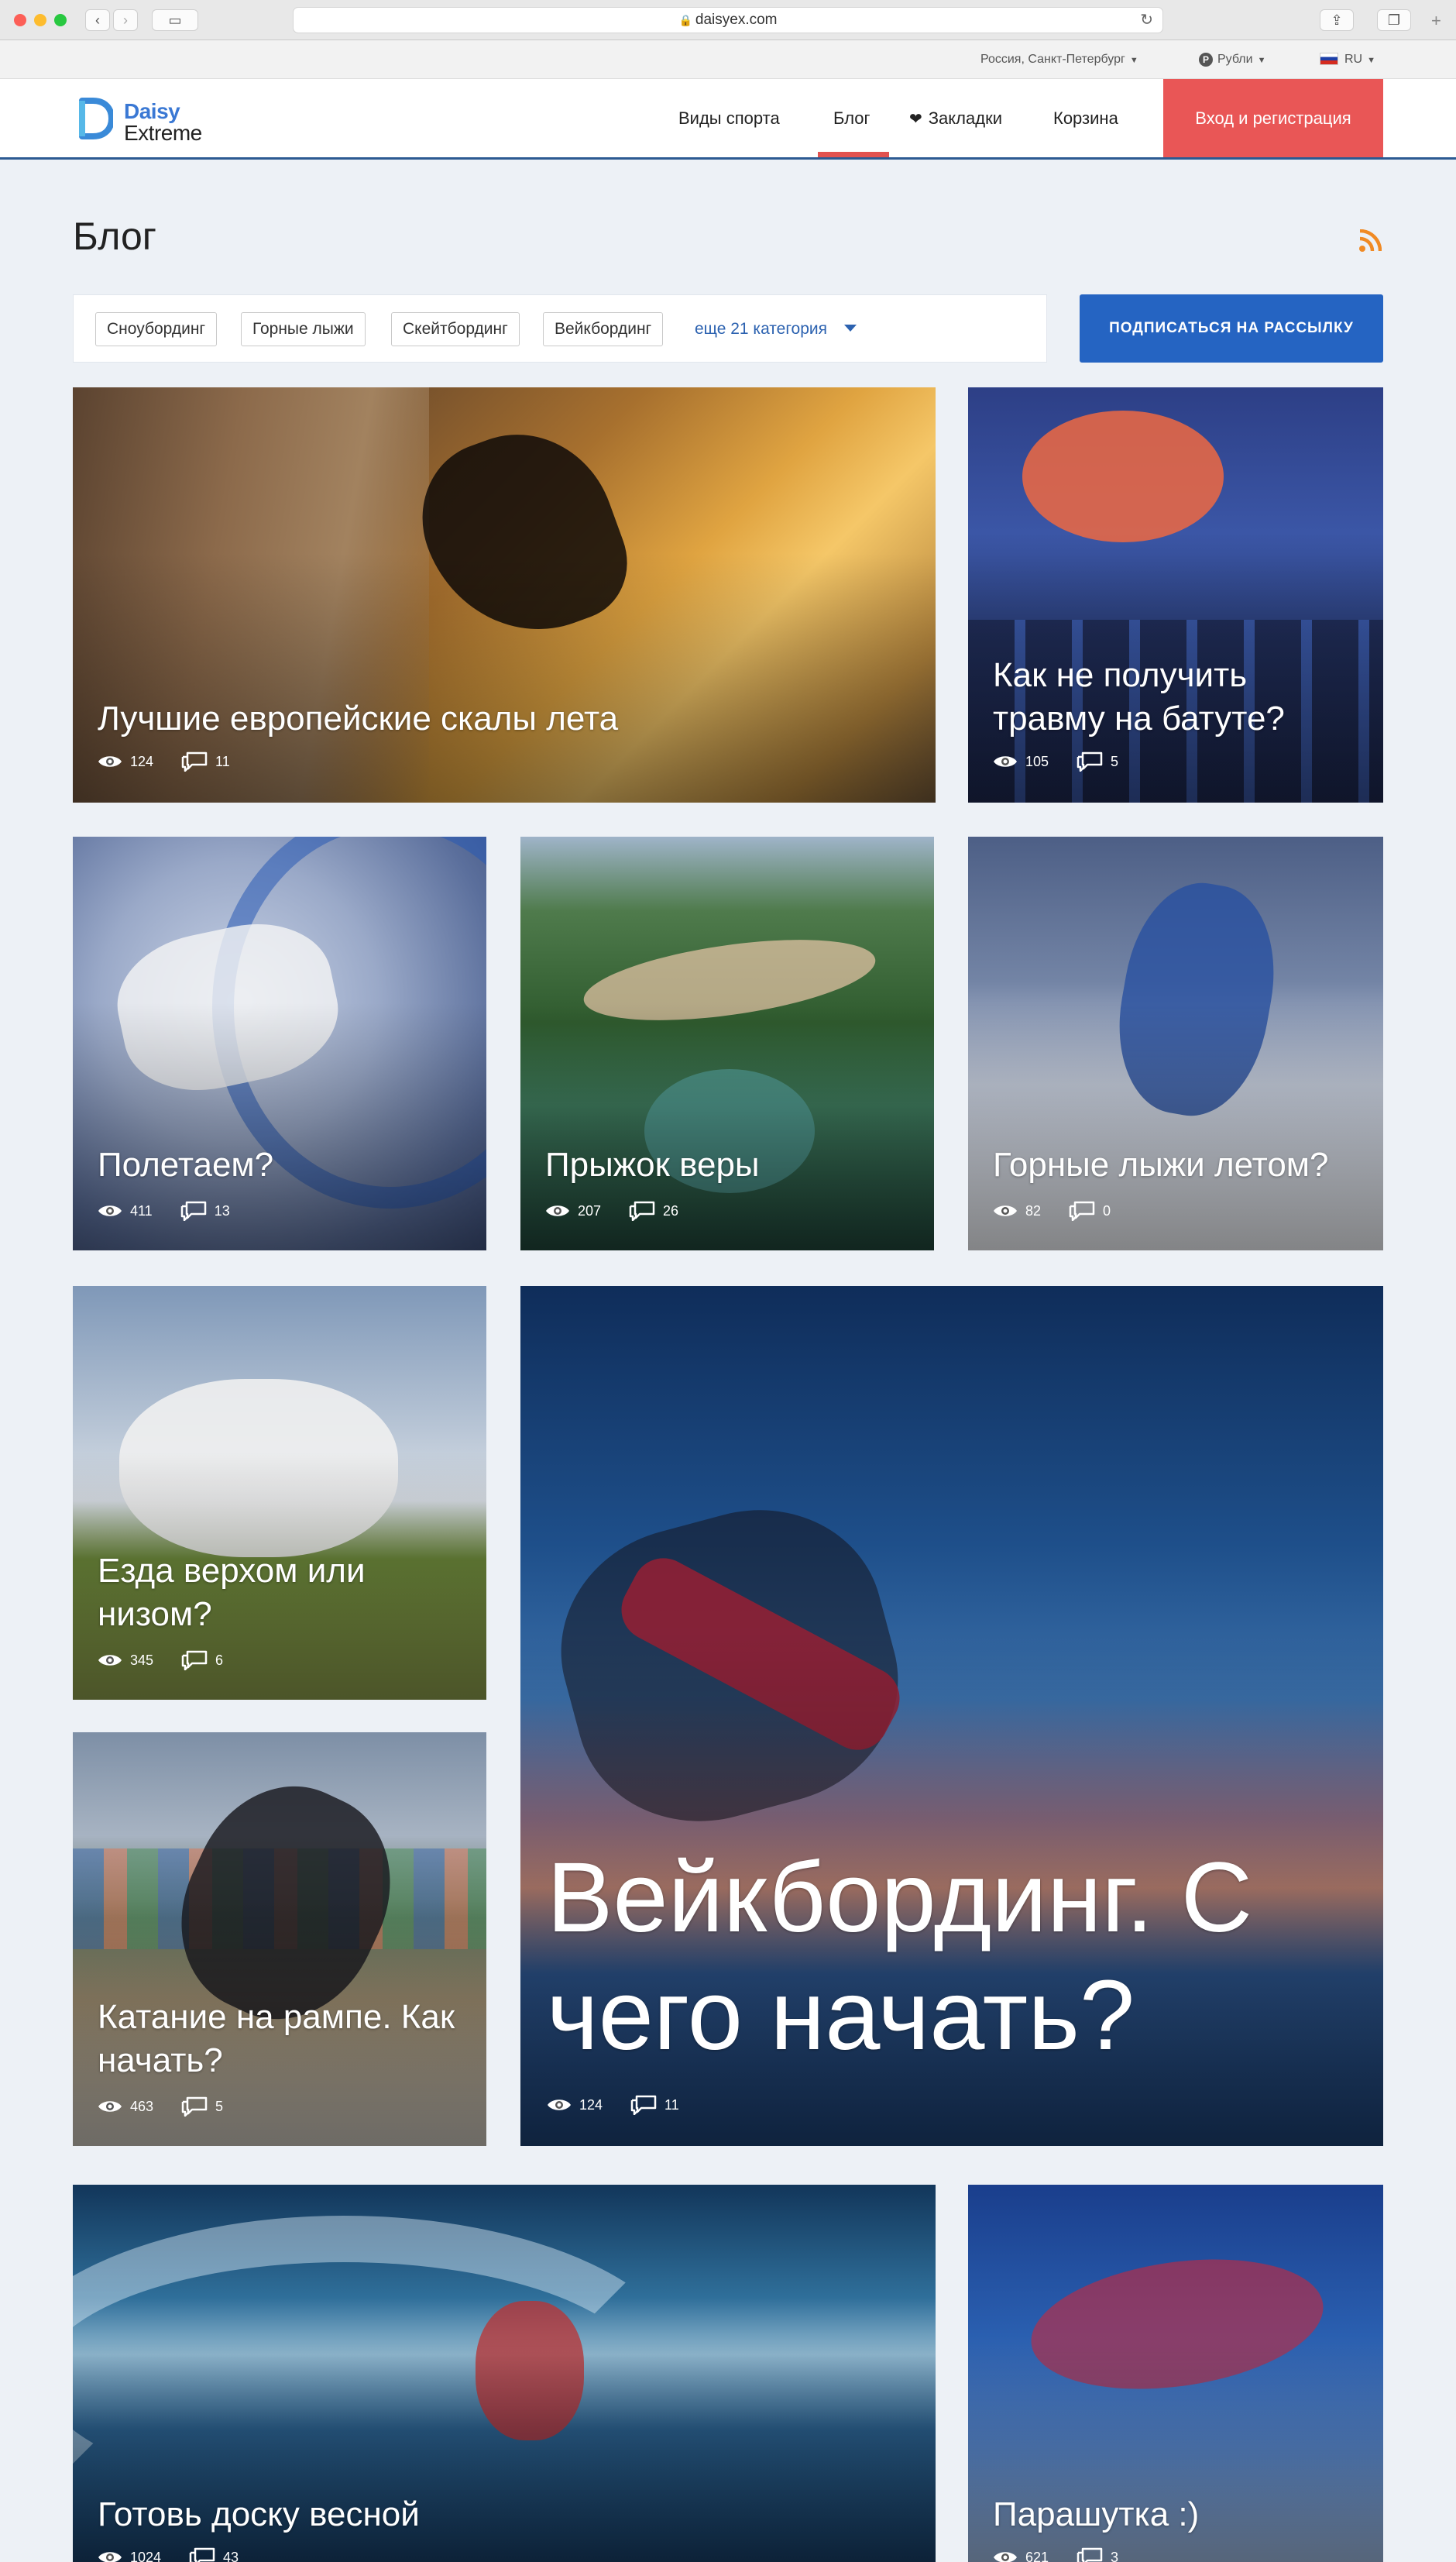 The width and height of the screenshot is (1456, 2562). I want to click on address-bar: 🔒 daisyex.com ↻, so click(728, 20).